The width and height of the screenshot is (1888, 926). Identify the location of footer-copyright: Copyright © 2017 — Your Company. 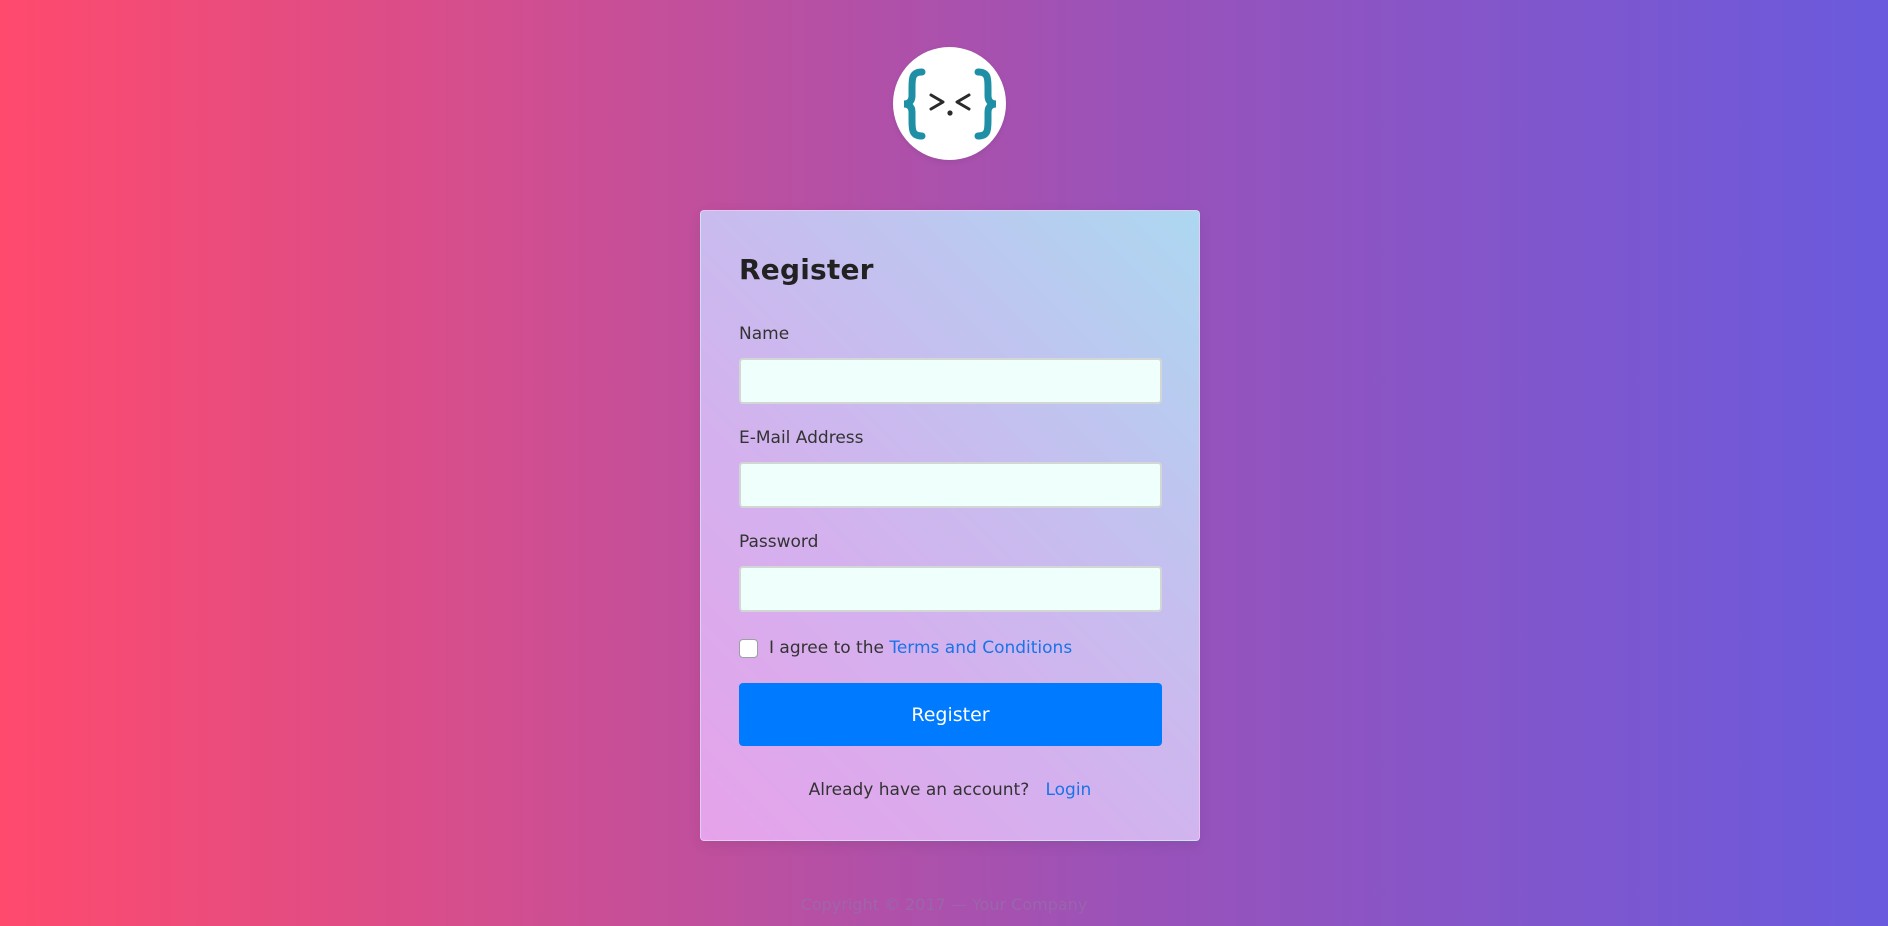
(944, 904).